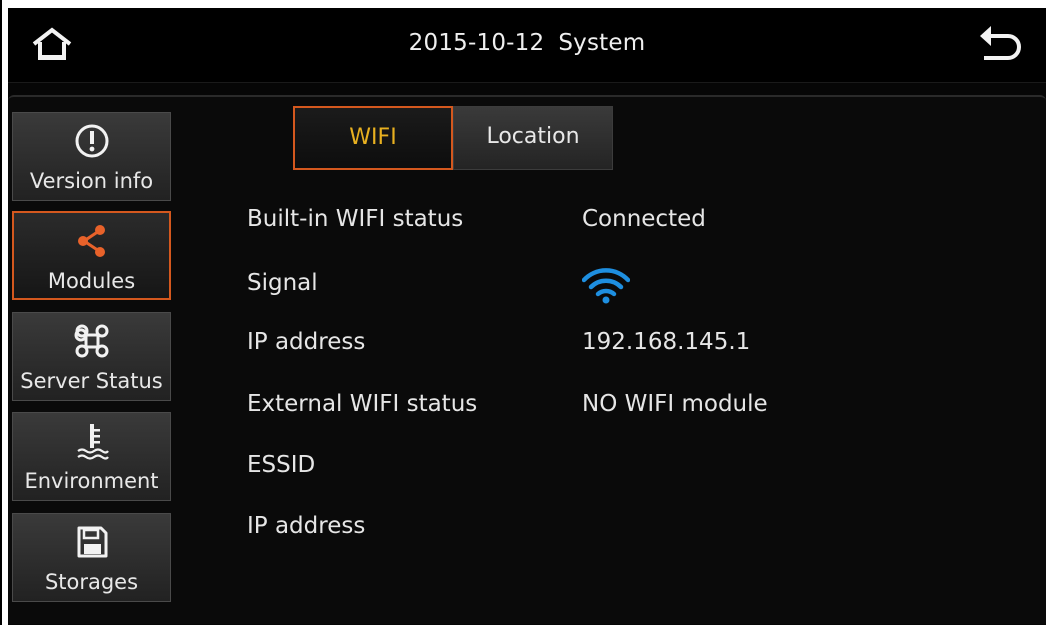 The image size is (1046, 625). I want to click on signal-label: Signal, so click(282, 283).